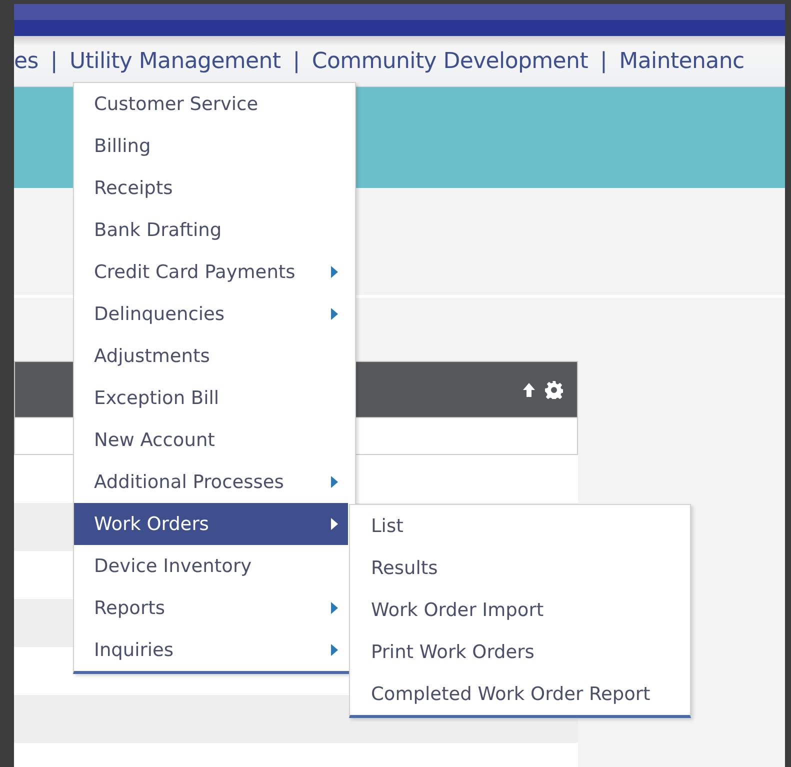 This screenshot has width=791, height=767. Describe the element at coordinates (211, 650) in the screenshot. I see `menu-item: Inquiries` at that location.